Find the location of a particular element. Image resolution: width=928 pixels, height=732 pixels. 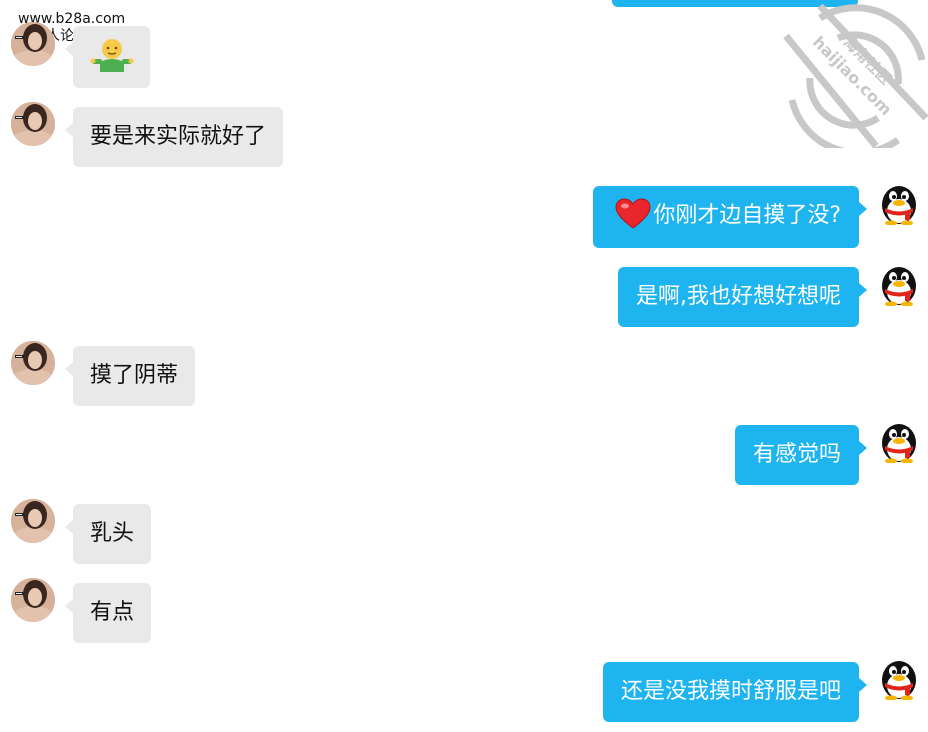

message-text: 乳头 is located at coordinates (112, 533).